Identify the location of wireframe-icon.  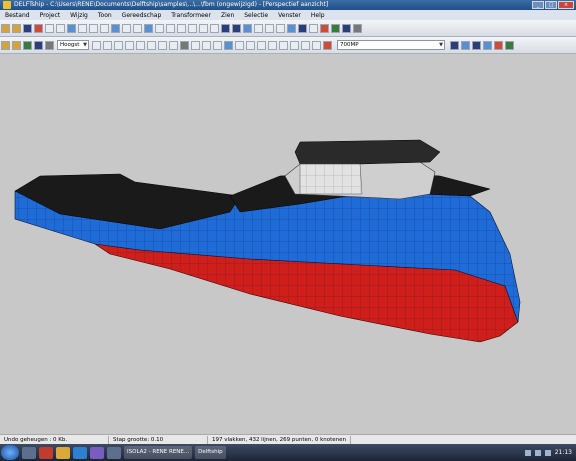
(454, 45).